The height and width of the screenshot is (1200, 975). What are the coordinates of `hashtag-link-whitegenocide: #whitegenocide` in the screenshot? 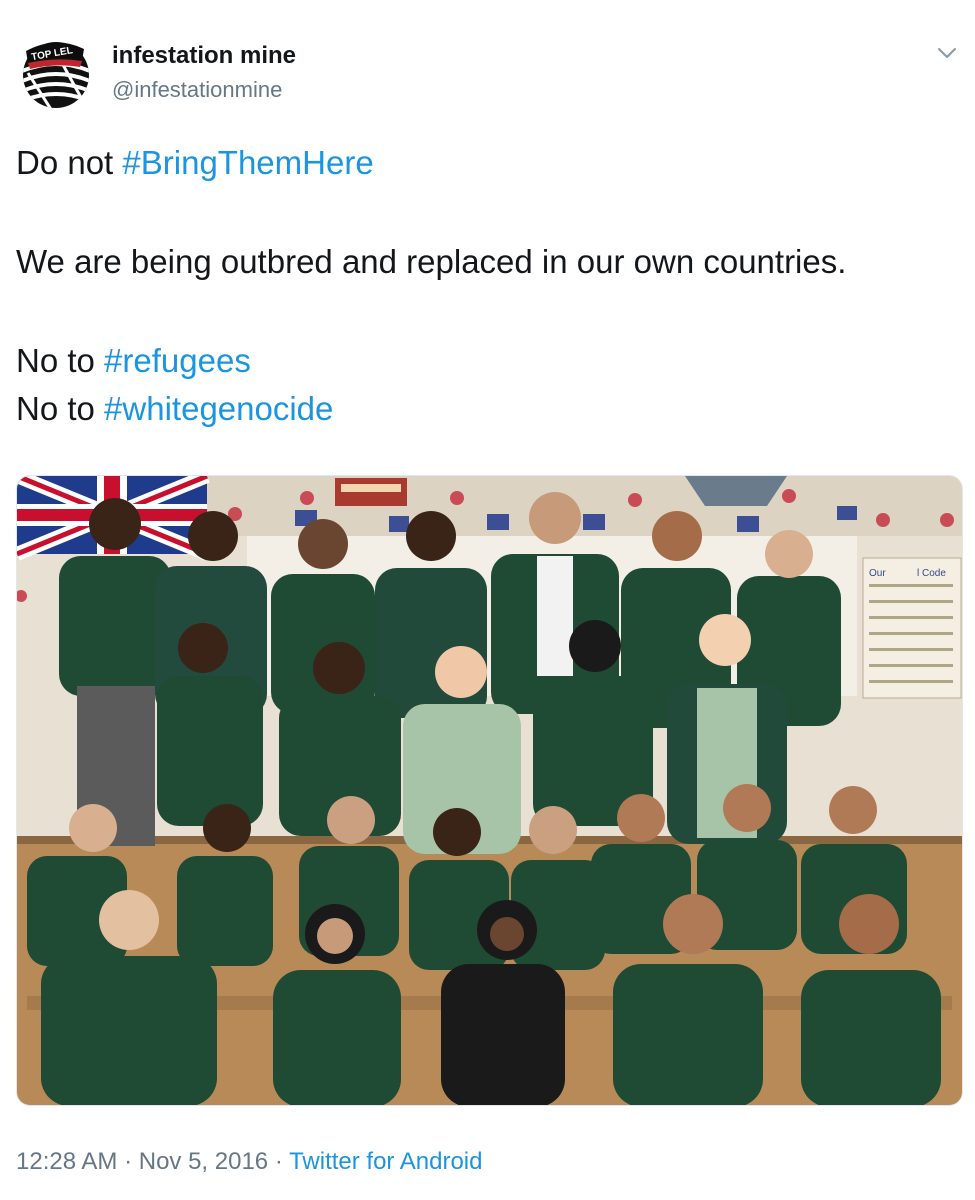 It's located at (218, 408).